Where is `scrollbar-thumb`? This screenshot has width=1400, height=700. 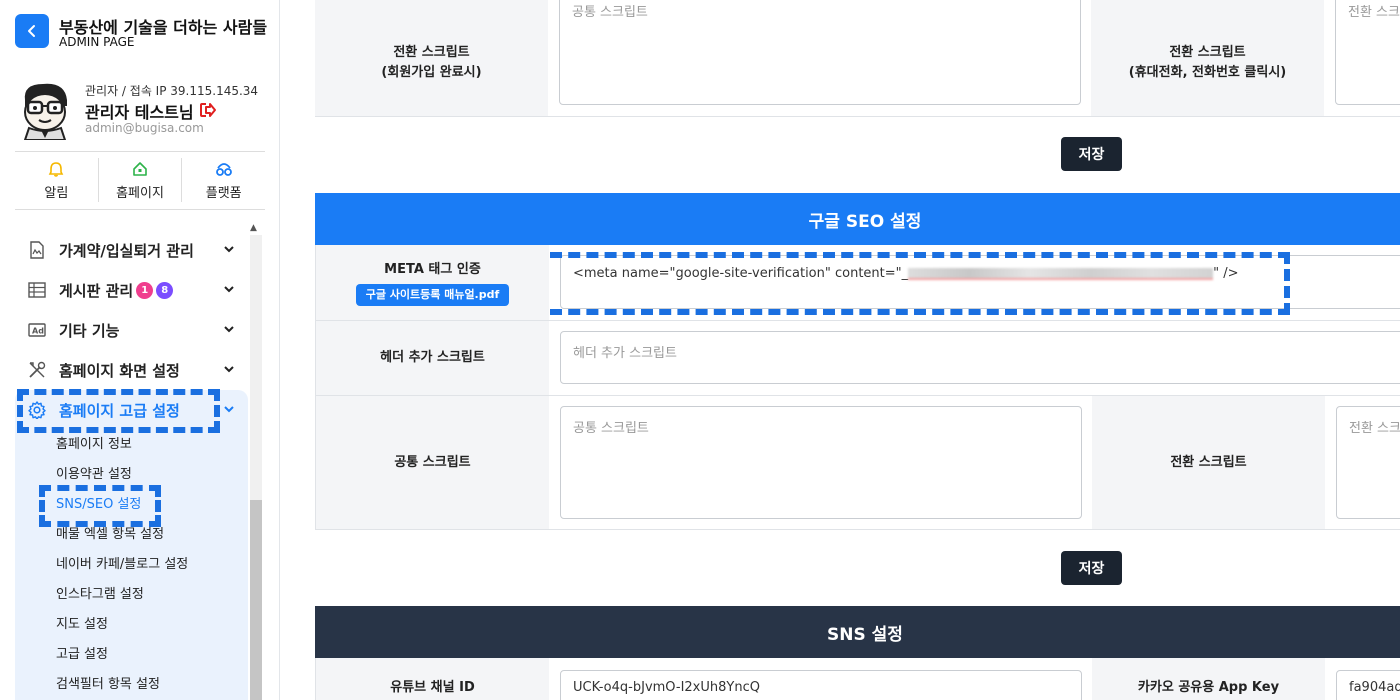 scrollbar-thumb is located at coordinates (256, 600).